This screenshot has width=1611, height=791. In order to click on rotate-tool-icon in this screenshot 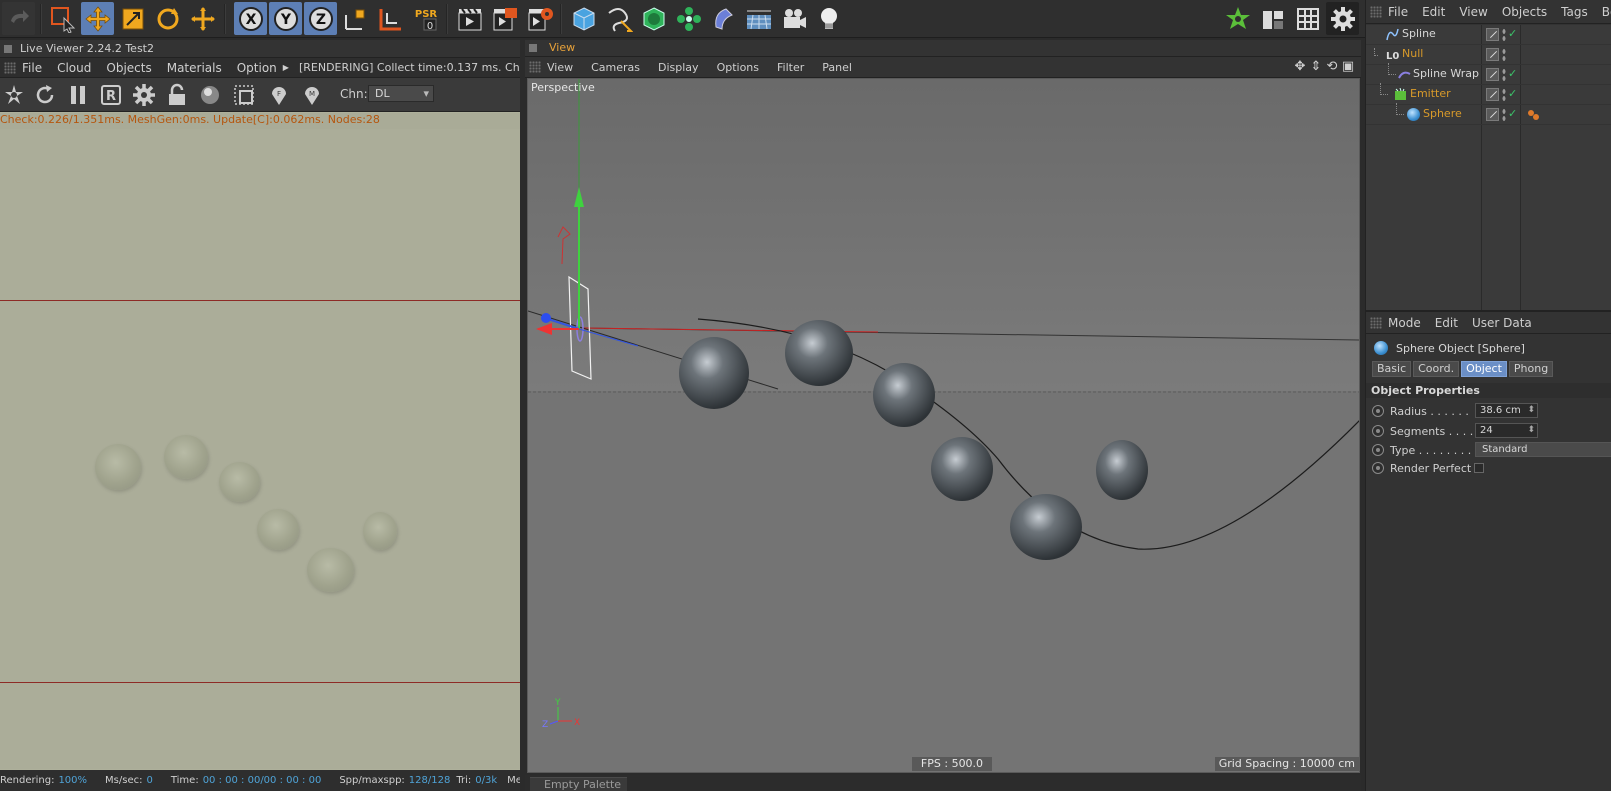, I will do `click(167, 18)`.